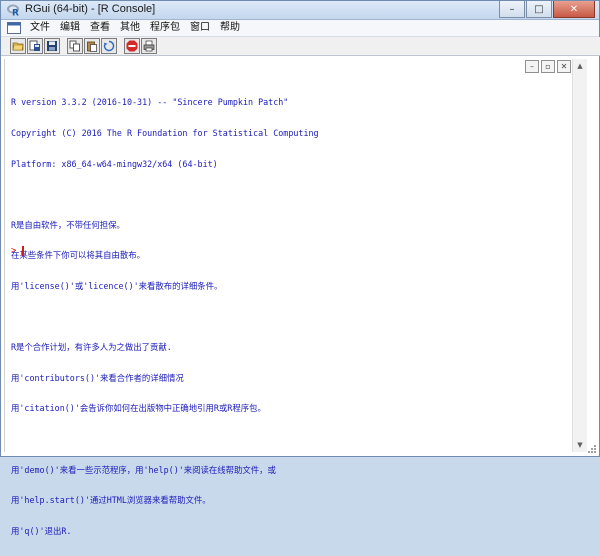 The width and height of the screenshot is (600, 556). I want to click on save-workspace-button, so click(52, 46).